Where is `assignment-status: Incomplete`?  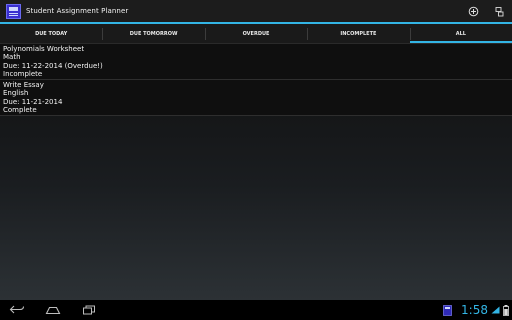
assignment-status: Incomplete is located at coordinates (23, 74).